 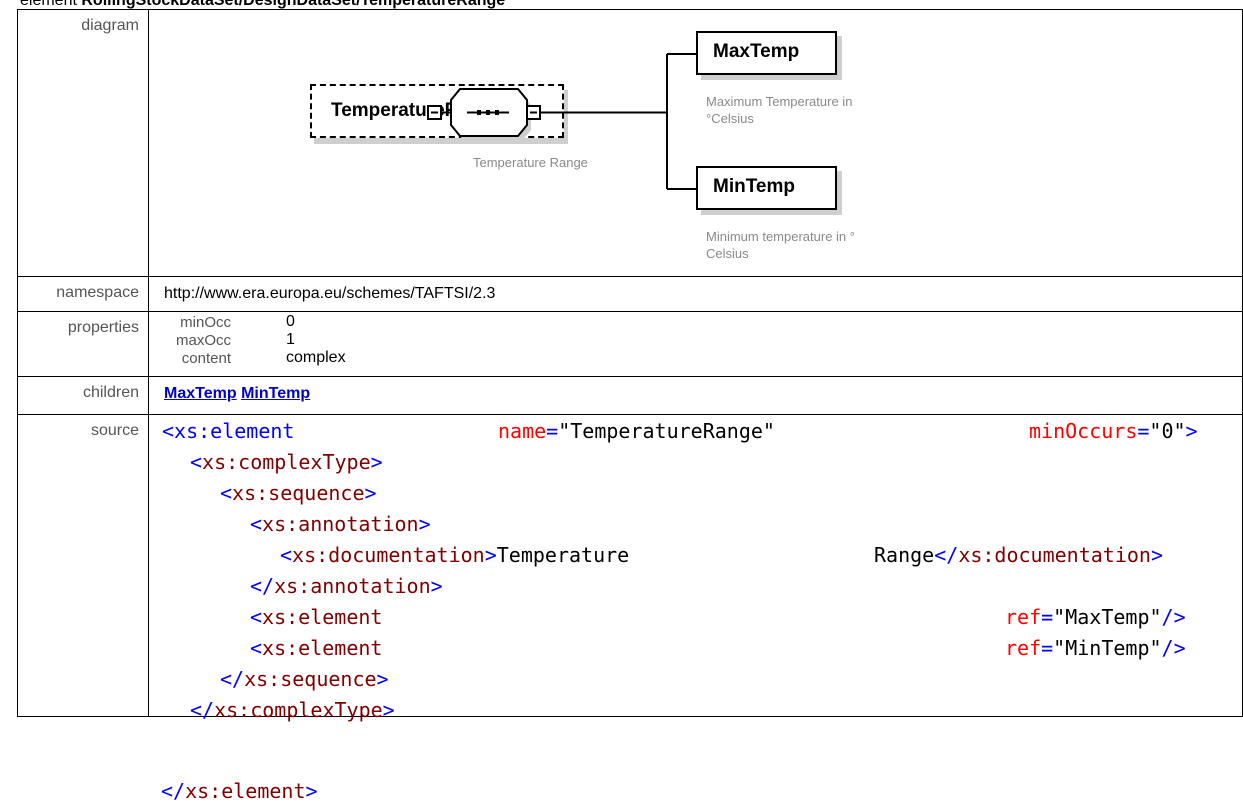 I want to click on sequence-documentation: Temperature Range, so click(x=530, y=162).